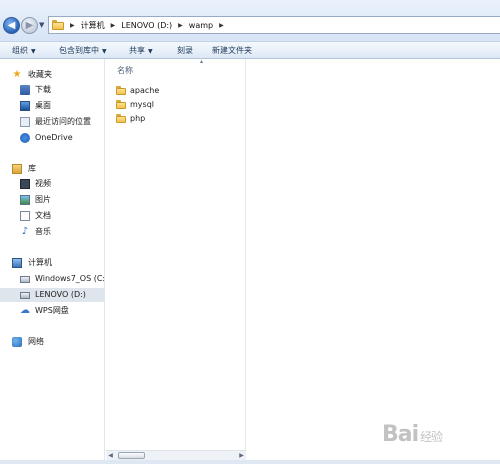  I want to click on scroll-right-icon: ▶, so click(241, 455).